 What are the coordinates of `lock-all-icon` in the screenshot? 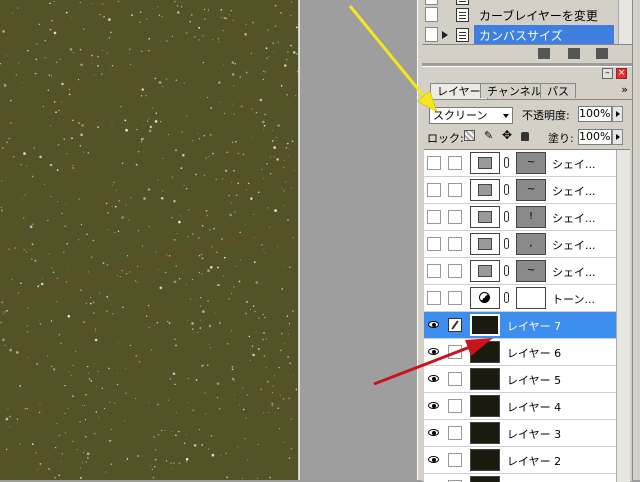 It's located at (525, 136).